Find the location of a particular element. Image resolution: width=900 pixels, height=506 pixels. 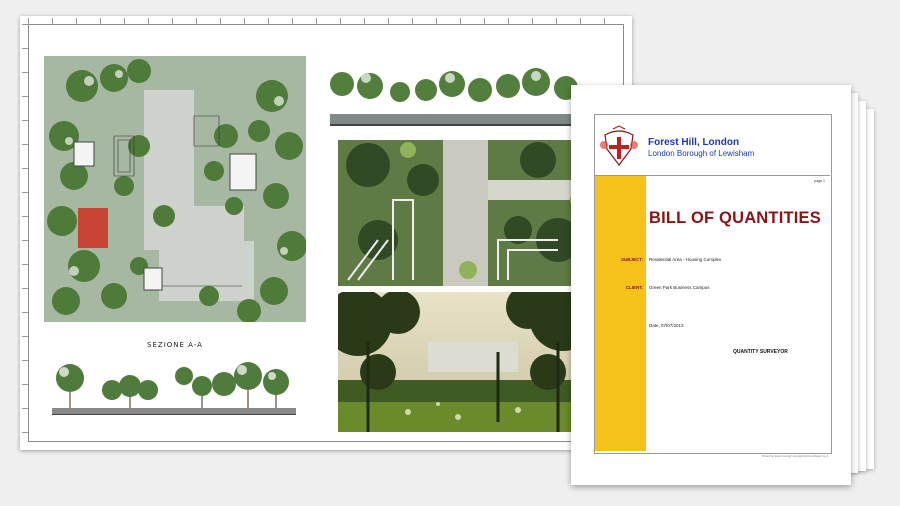

elevation-bottom is located at coordinates (174, 388).